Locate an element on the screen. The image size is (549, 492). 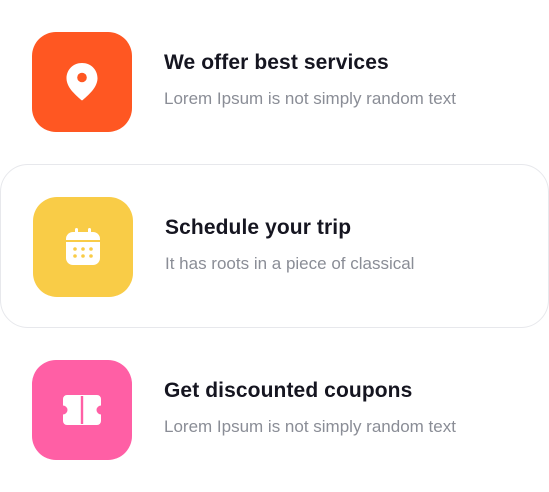
location-pin-icon is located at coordinates (82, 82).